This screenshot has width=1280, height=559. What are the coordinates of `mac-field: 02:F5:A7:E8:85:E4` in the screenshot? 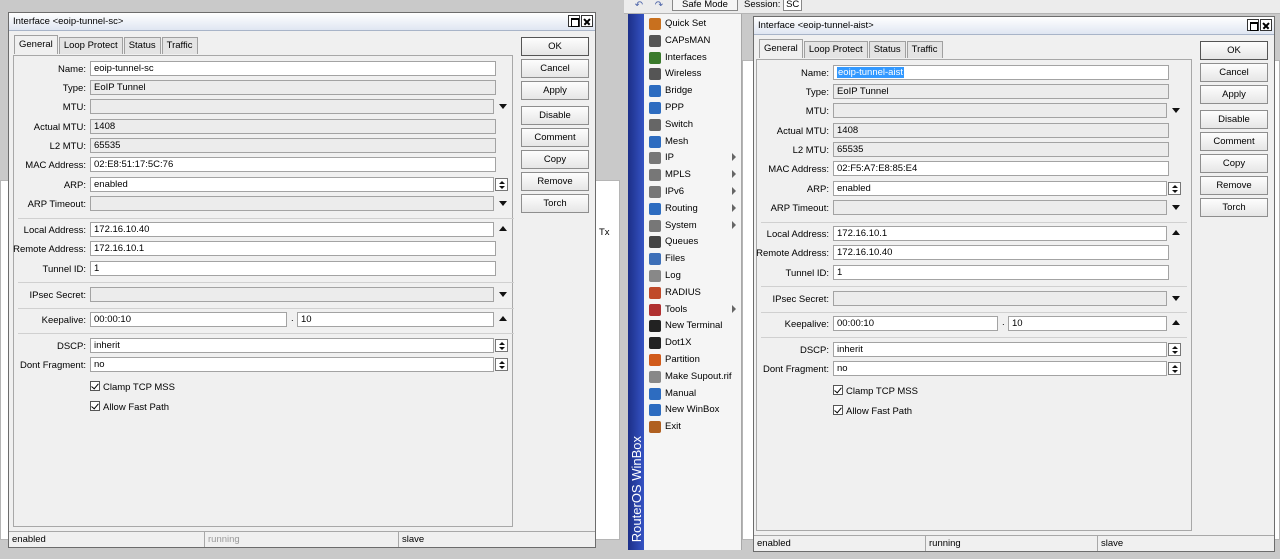 It's located at (1001, 168).